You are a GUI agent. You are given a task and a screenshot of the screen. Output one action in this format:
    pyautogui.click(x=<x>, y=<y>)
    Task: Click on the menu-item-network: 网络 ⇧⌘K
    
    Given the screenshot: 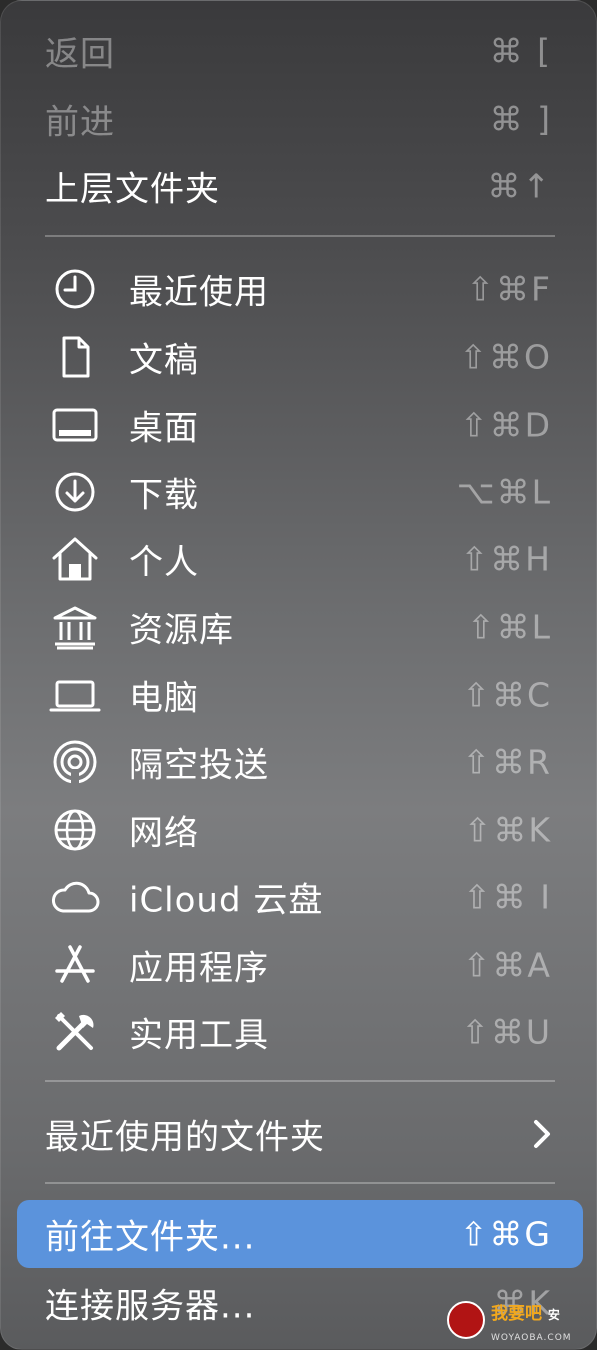 What is the action you would take?
    pyautogui.click(x=298, y=830)
    